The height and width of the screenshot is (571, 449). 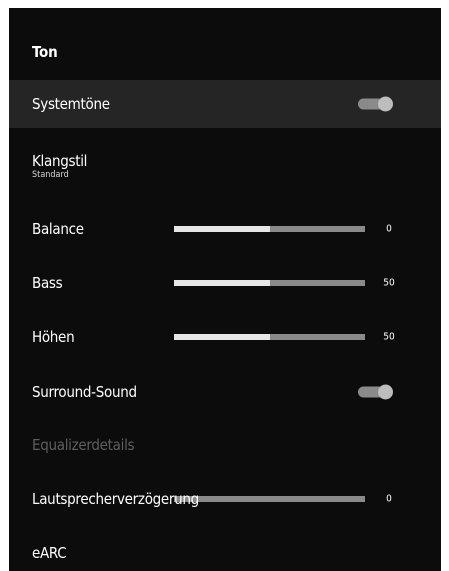 What do you see at coordinates (49, 553) in the screenshot?
I see `row-label: eARC` at bounding box center [49, 553].